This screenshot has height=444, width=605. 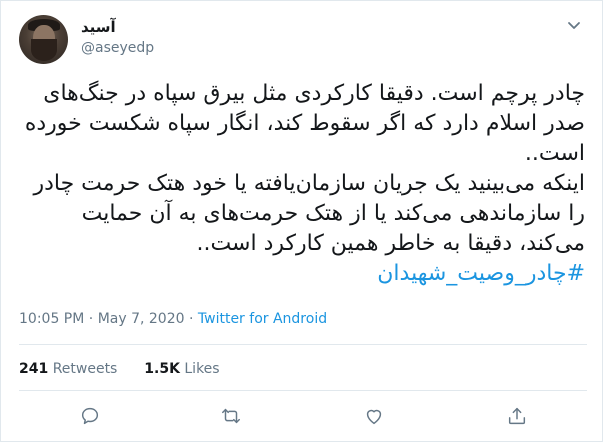 I want to click on likes-count: 1.5K, so click(x=162, y=369).